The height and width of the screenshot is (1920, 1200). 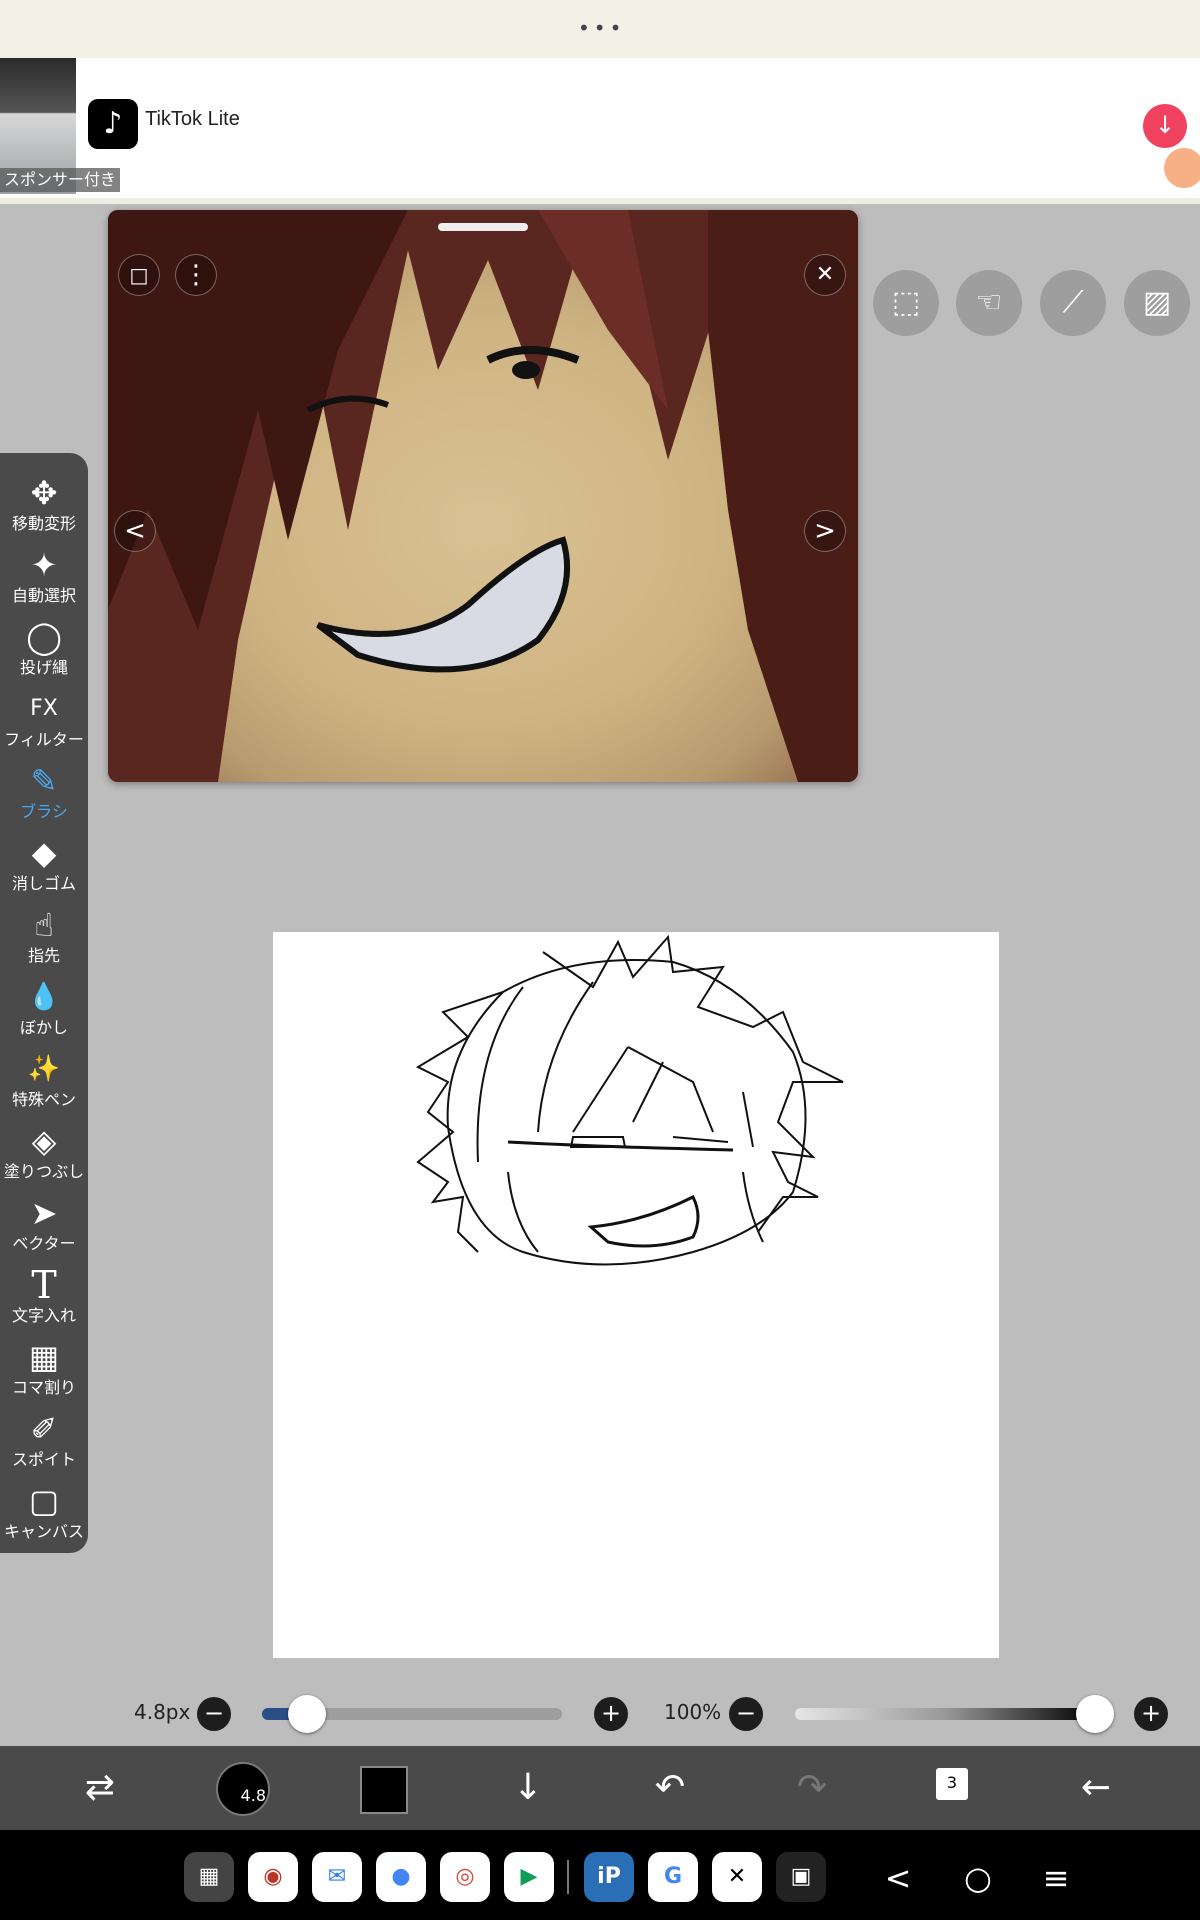 What do you see at coordinates (898, 1878) in the screenshot?
I see `nav-back-icon: <` at bounding box center [898, 1878].